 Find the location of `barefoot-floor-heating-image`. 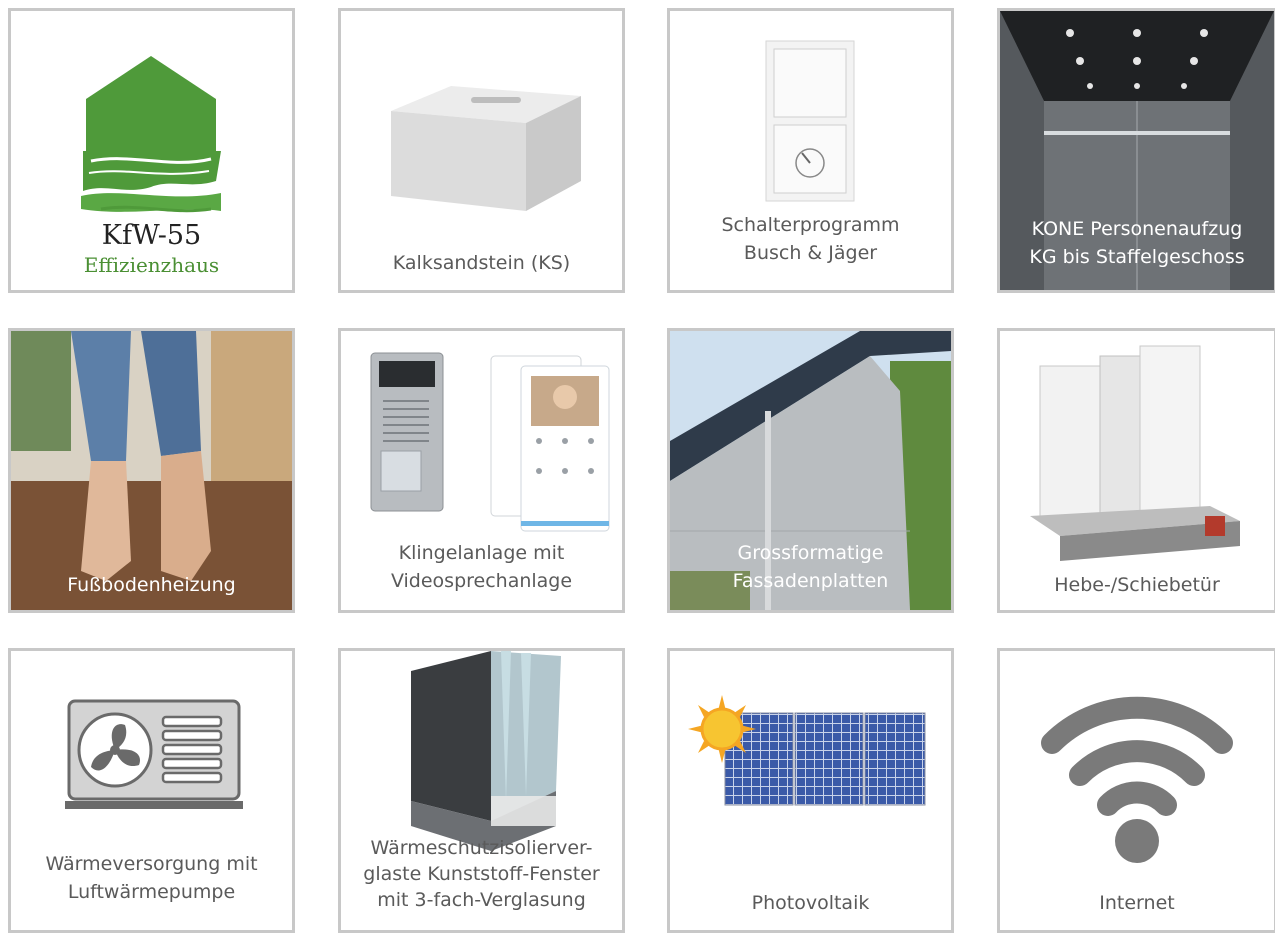

barefoot-floor-heating-image is located at coordinates (151, 470).